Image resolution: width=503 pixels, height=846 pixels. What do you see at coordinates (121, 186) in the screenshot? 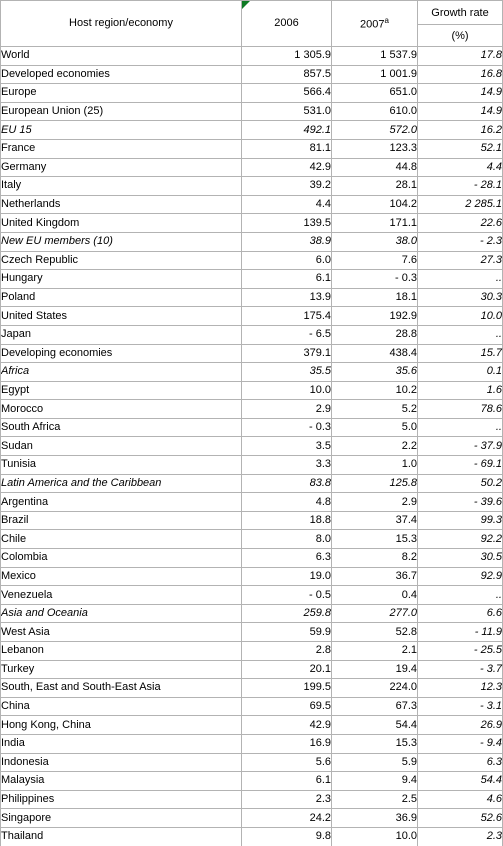
I see `cell-region-name: Italy` at bounding box center [121, 186].